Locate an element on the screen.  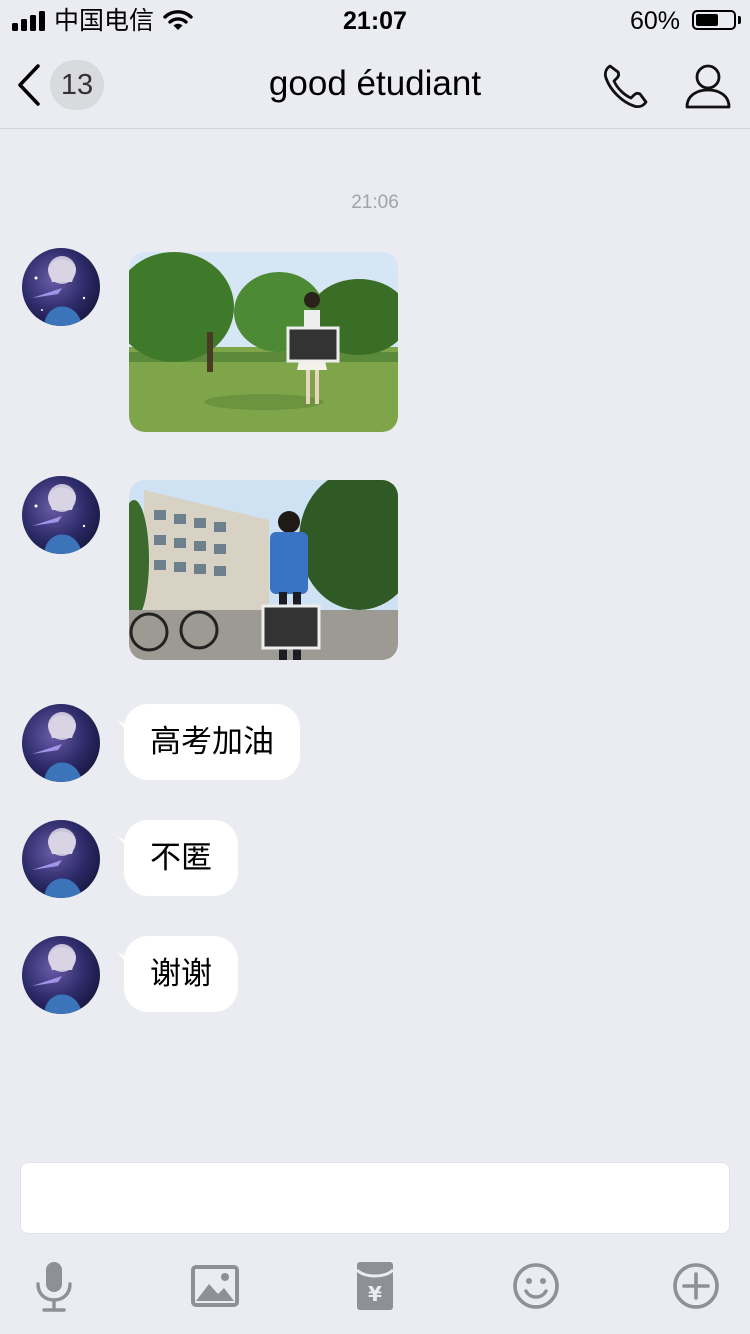
chat-title: good étudiant is located at coordinates (375, 83).